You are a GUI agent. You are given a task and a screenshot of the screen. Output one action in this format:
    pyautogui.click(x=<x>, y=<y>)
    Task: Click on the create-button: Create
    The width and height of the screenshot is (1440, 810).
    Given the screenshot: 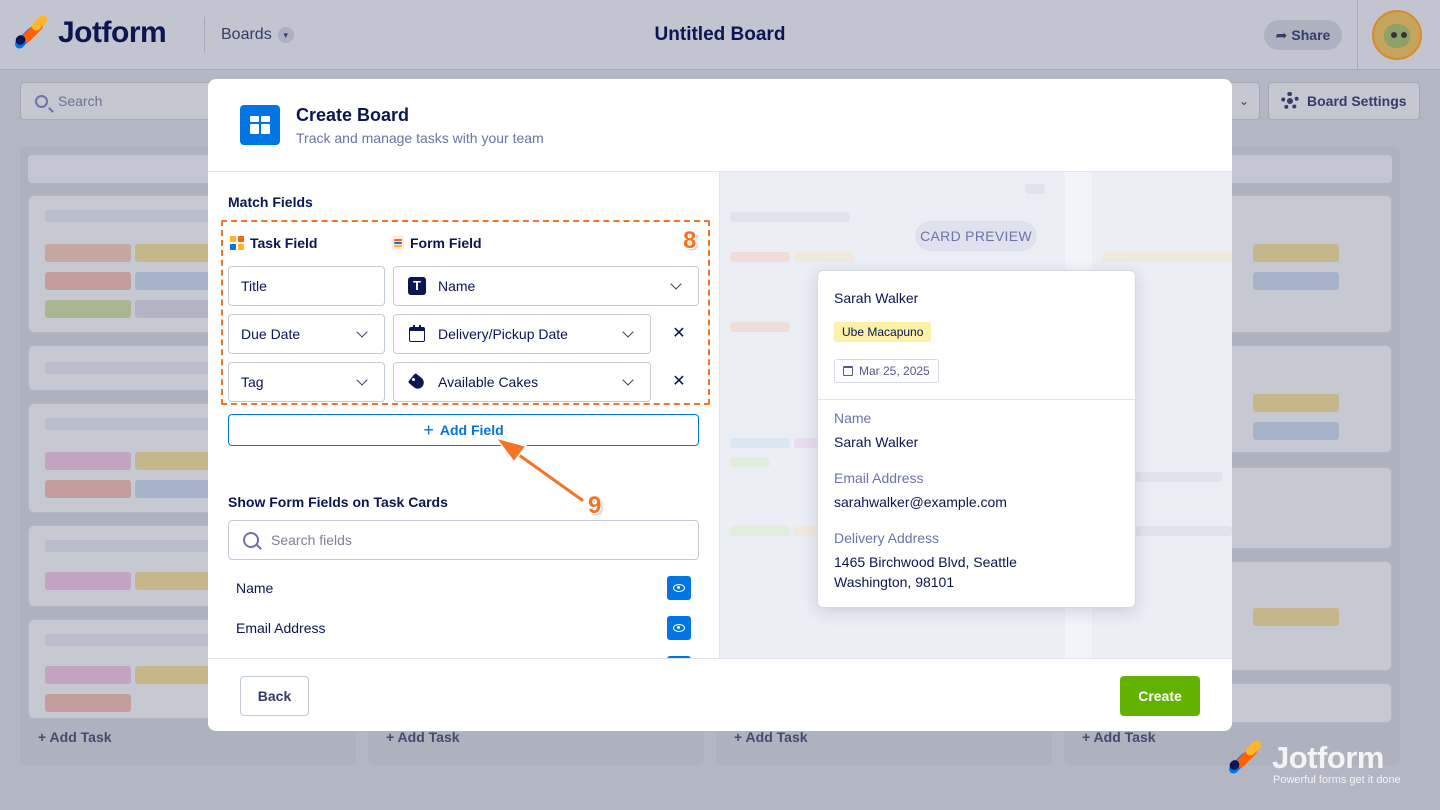 What is the action you would take?
    pyautogui.click(x=1160, y=696)
    